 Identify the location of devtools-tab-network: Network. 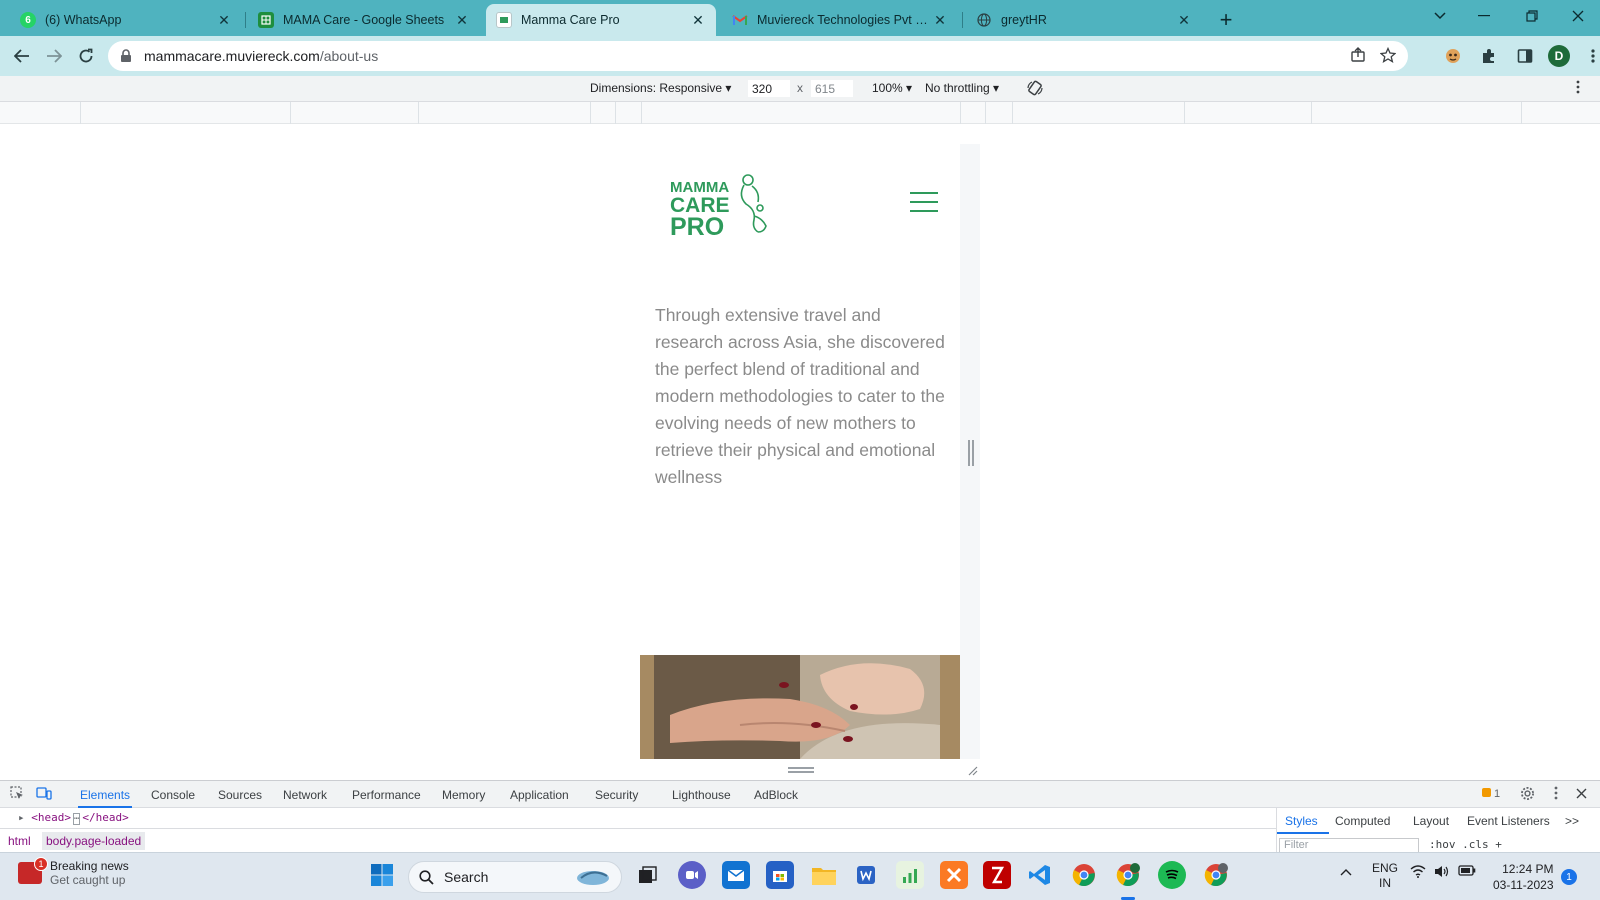
(305, 795).